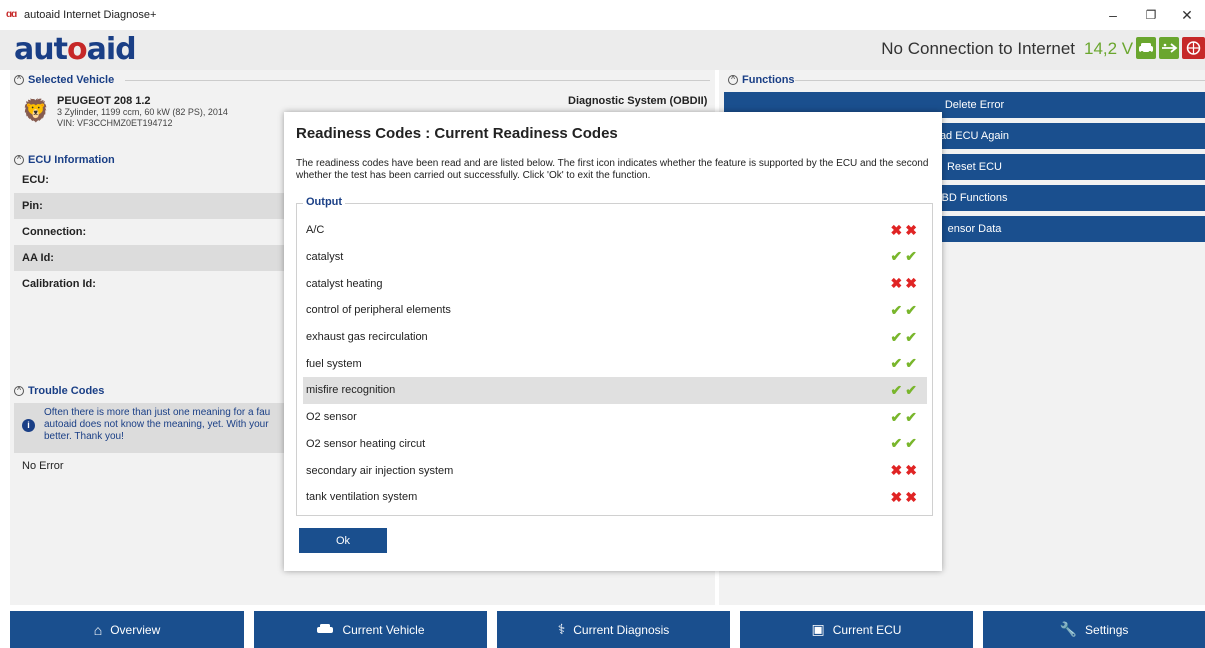 Image resolution: width=1205 pixels, height=648 pixels. What do you see at coordinates (127, 629) in the screenshot?
I see `nav-overview: ⌂ Overview` at bounding box center [127, 629].